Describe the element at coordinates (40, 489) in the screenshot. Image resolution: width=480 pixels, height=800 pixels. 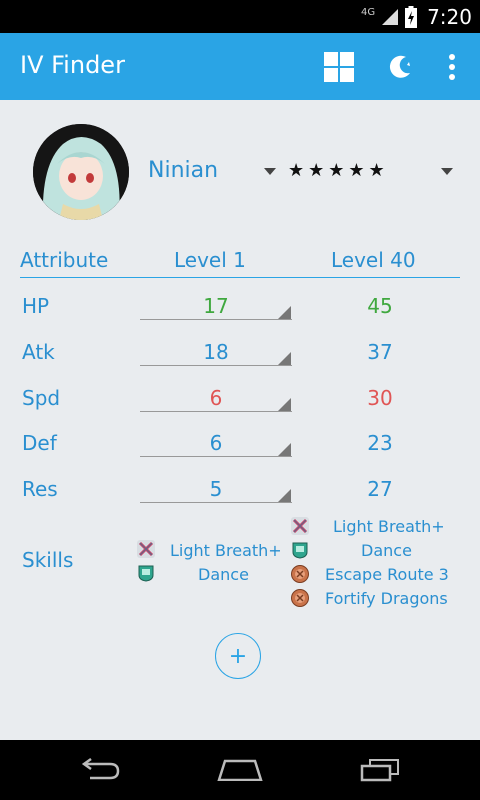
I see `stat-label: Res` at that location.